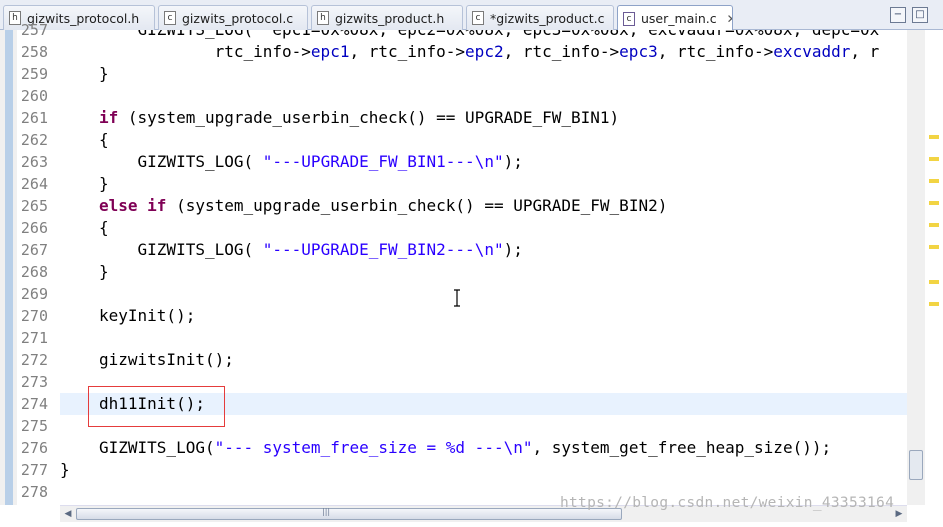 Image resolution: width=943 pixels, height=527 pixels. What do you see at coordinates (390, 18) in the screenshot?
I see `tab-label: gizwits_product.h` at bounding box center [390, 18].